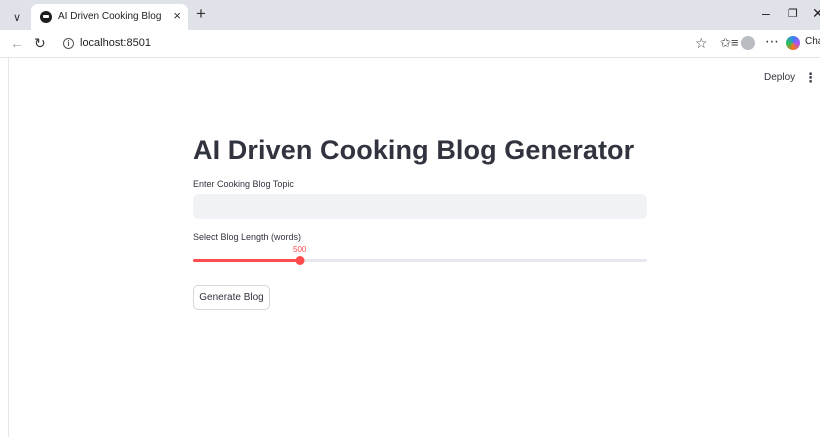 This screenshot has height=437, width=820. What do you see at coordinates (729, 43) in the screenshot?
I see `favorites-icon: ✩≡` at bounding box center [729, 43].